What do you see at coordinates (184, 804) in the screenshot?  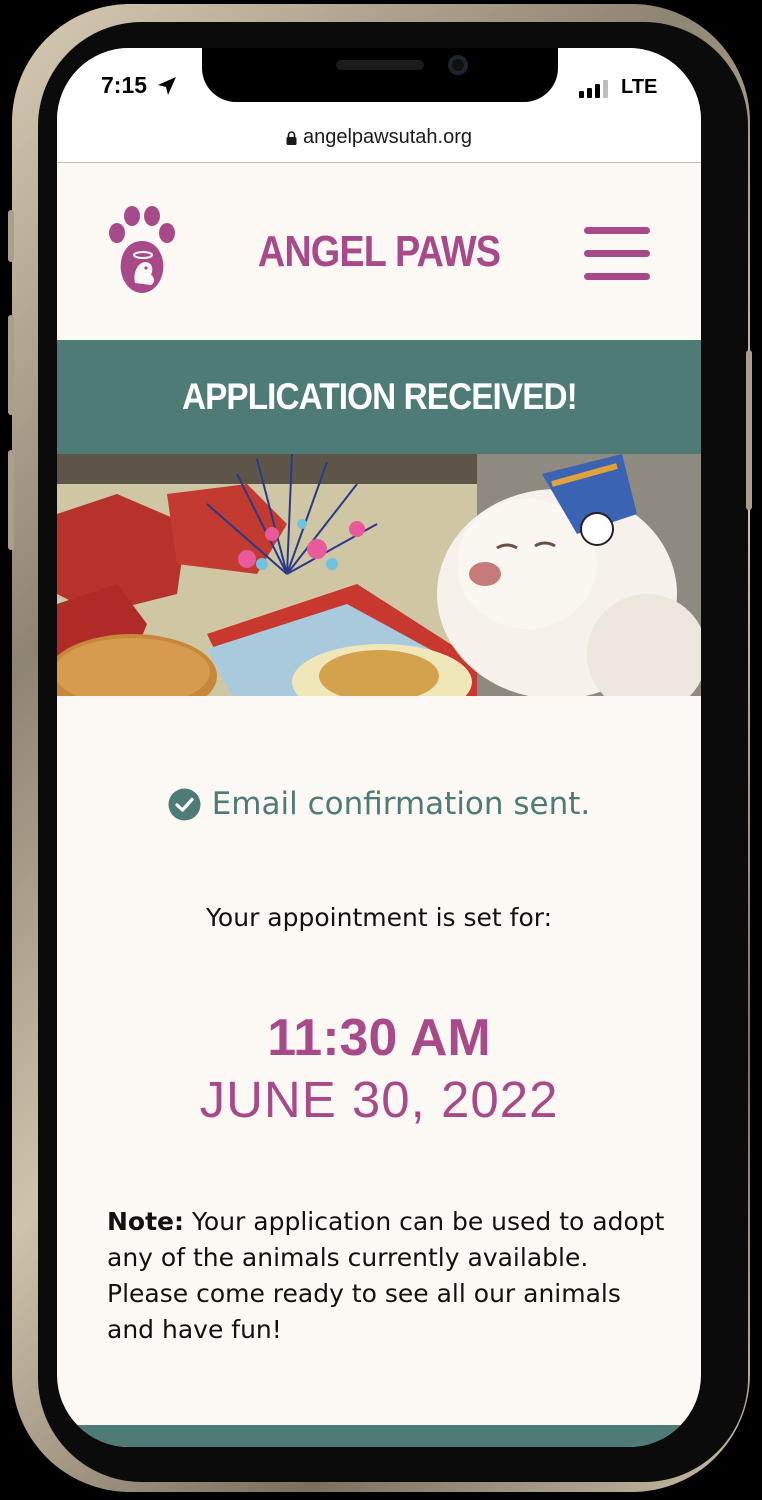 I see `check-circle-icon` at bounding box center [184, 804].